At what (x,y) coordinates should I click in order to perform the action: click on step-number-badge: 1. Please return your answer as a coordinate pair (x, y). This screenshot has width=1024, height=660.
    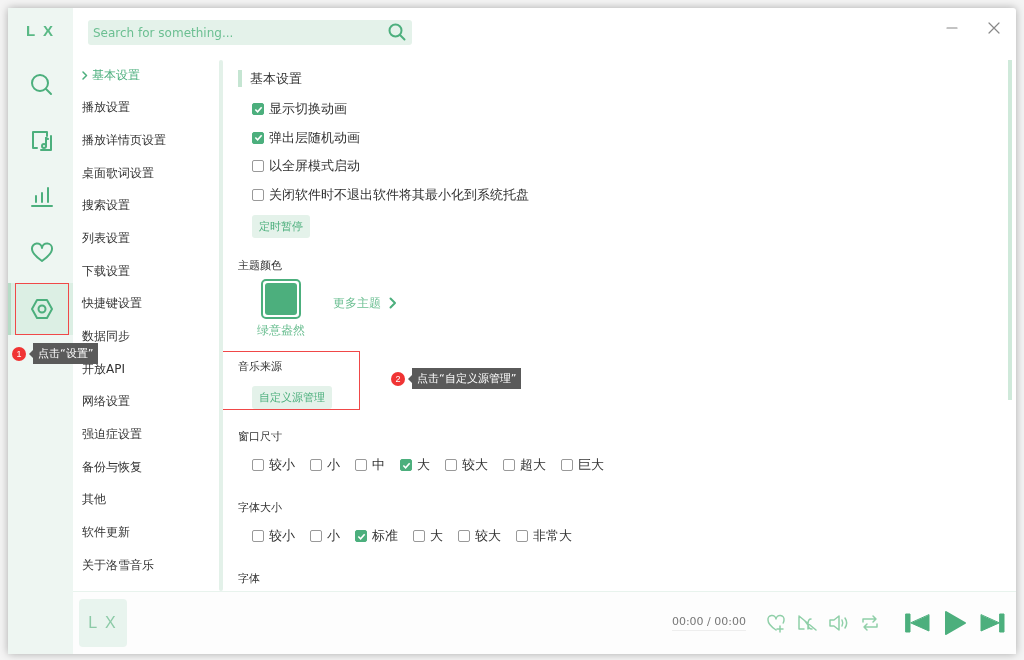
    Looking at the image, I should click on (19, 353).